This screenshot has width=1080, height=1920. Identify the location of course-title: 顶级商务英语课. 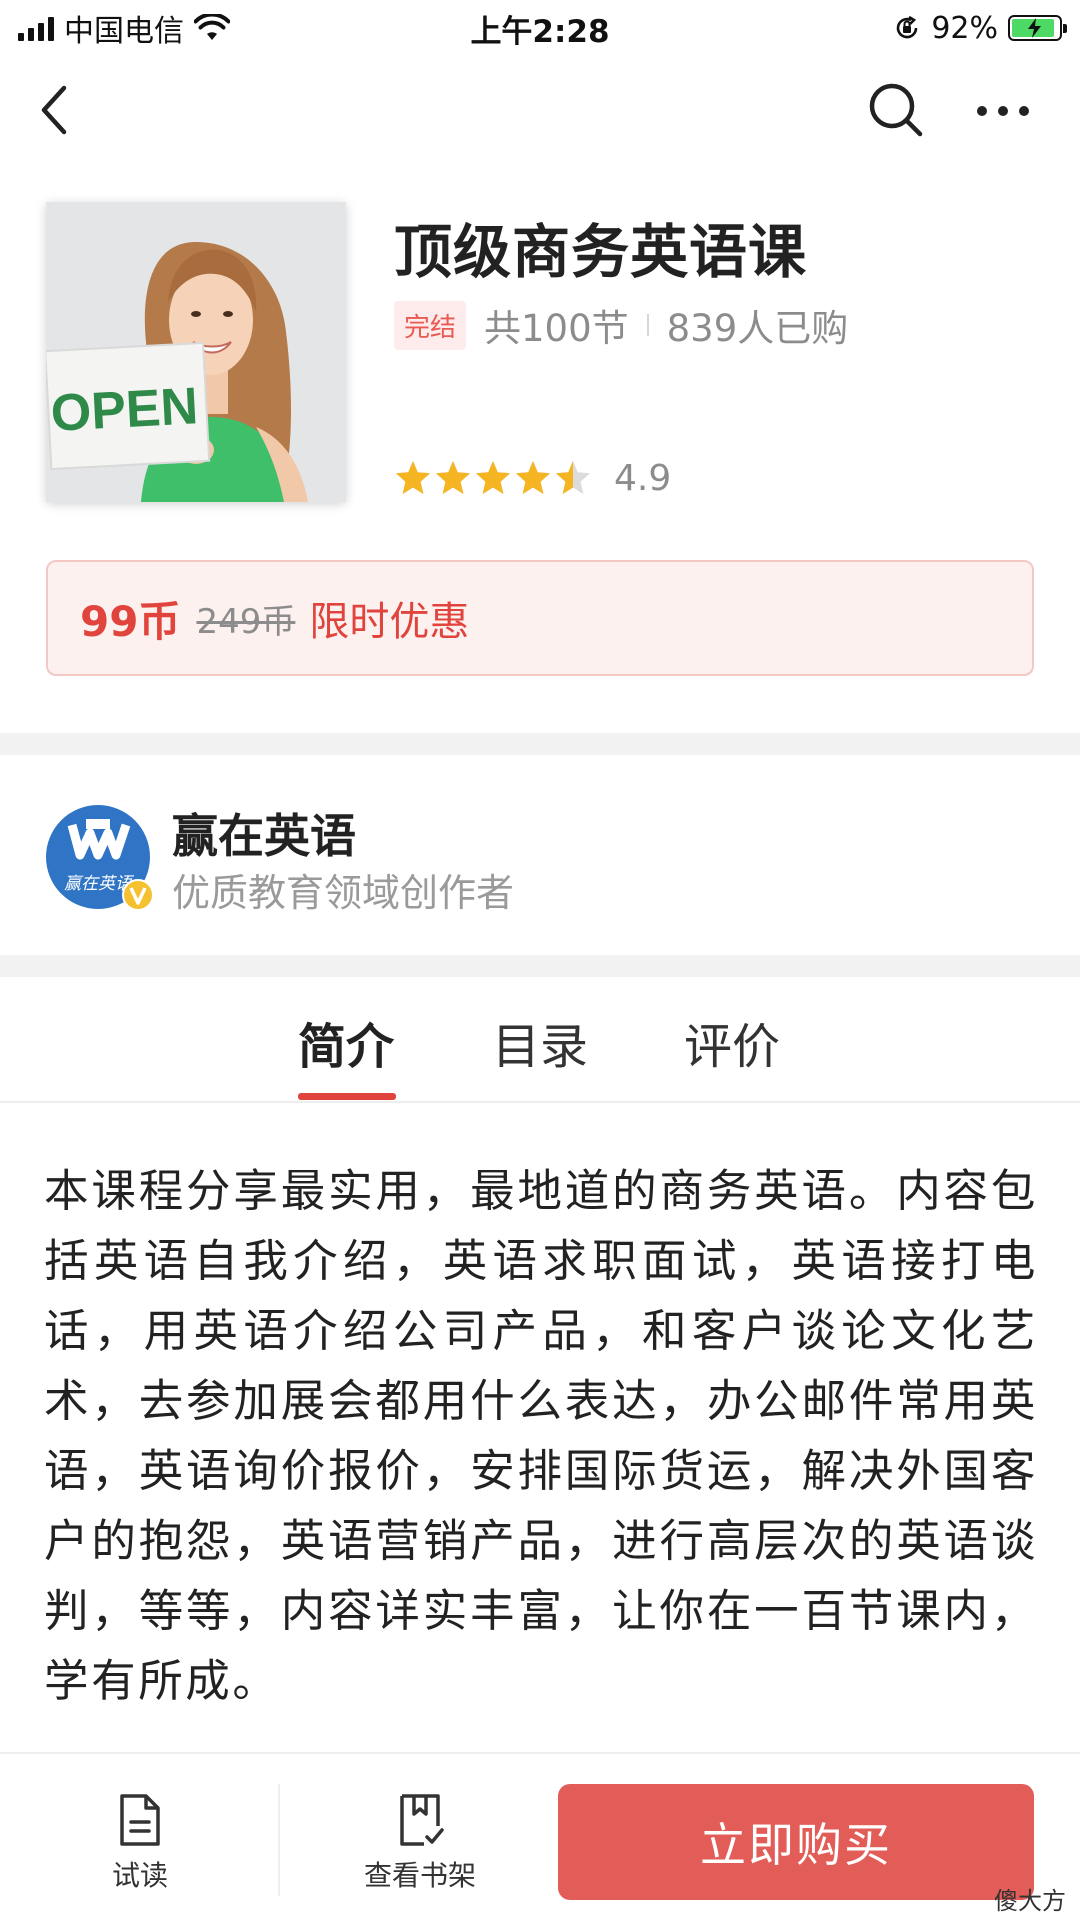
(601, 252).